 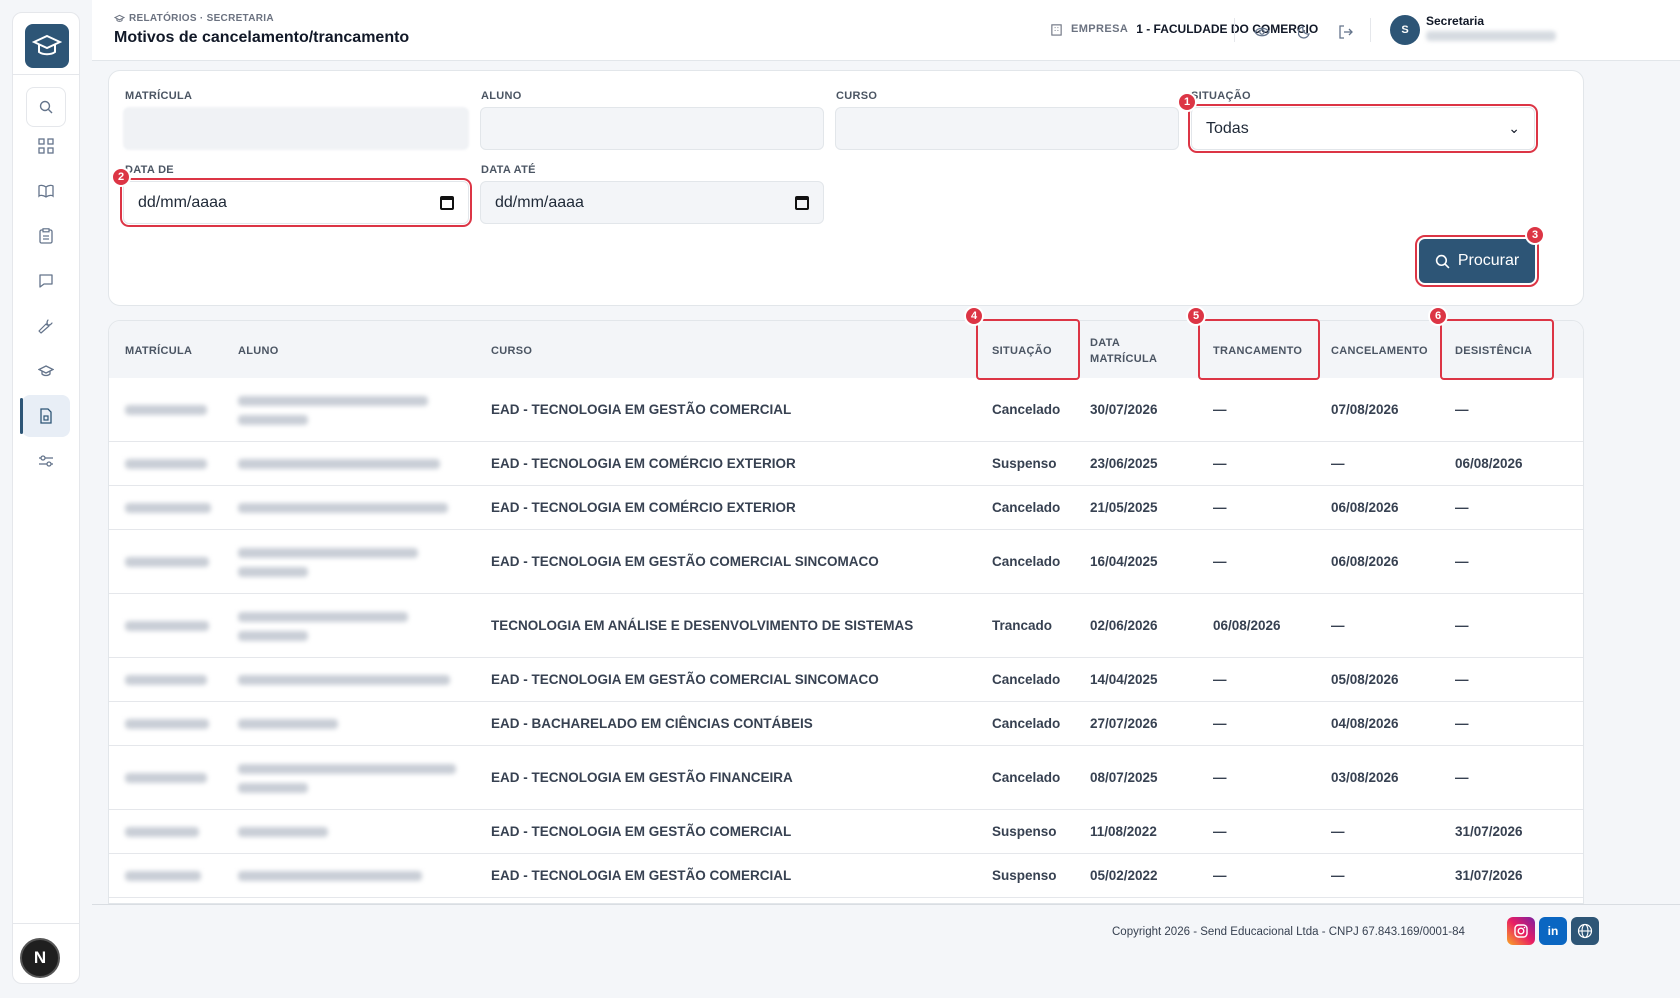 I want to click on moon-icon, so click(x=1305, y=32).